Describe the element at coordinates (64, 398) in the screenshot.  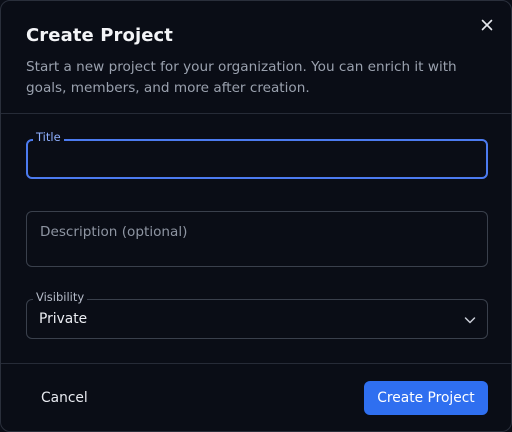
I see `cancel-button: Cancel` at that location.